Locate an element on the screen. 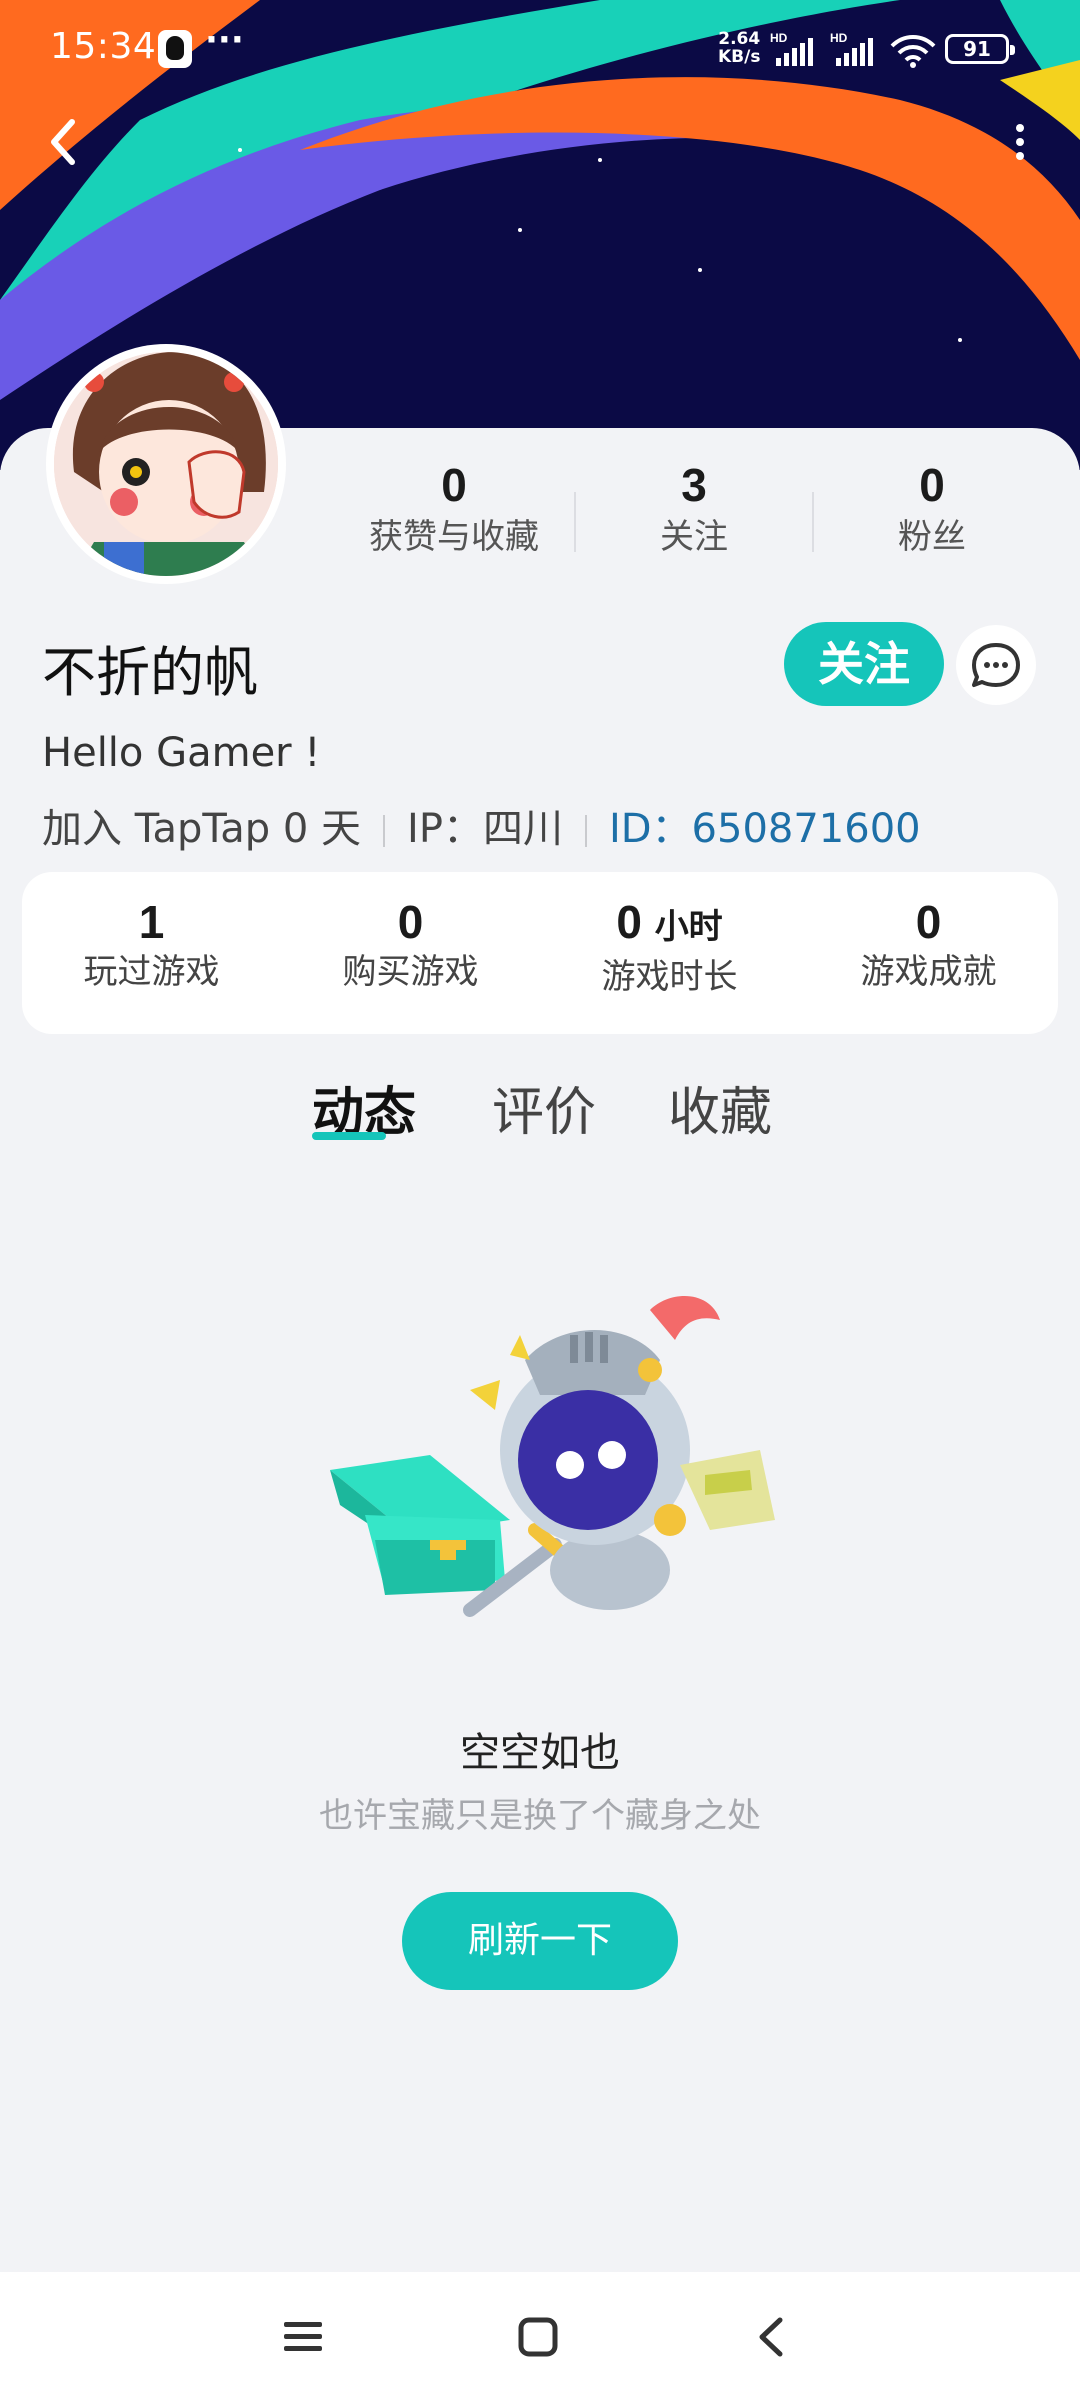  qq-notification-icon is located at coordinates (175, 49).